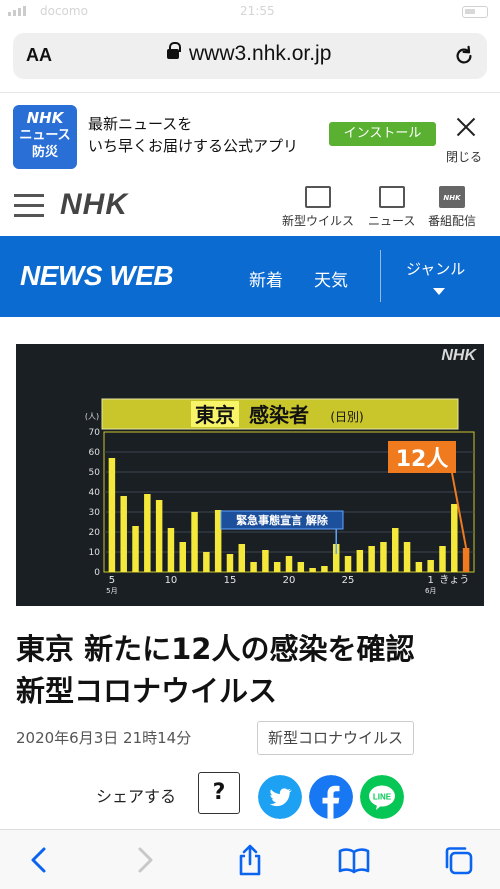 Image resolution: width=500 pixels, height=889 pixels. Describe the element at coordinates (97, 276) in the screenshot. I see `news-web-title: NEWS WEB` at that location.